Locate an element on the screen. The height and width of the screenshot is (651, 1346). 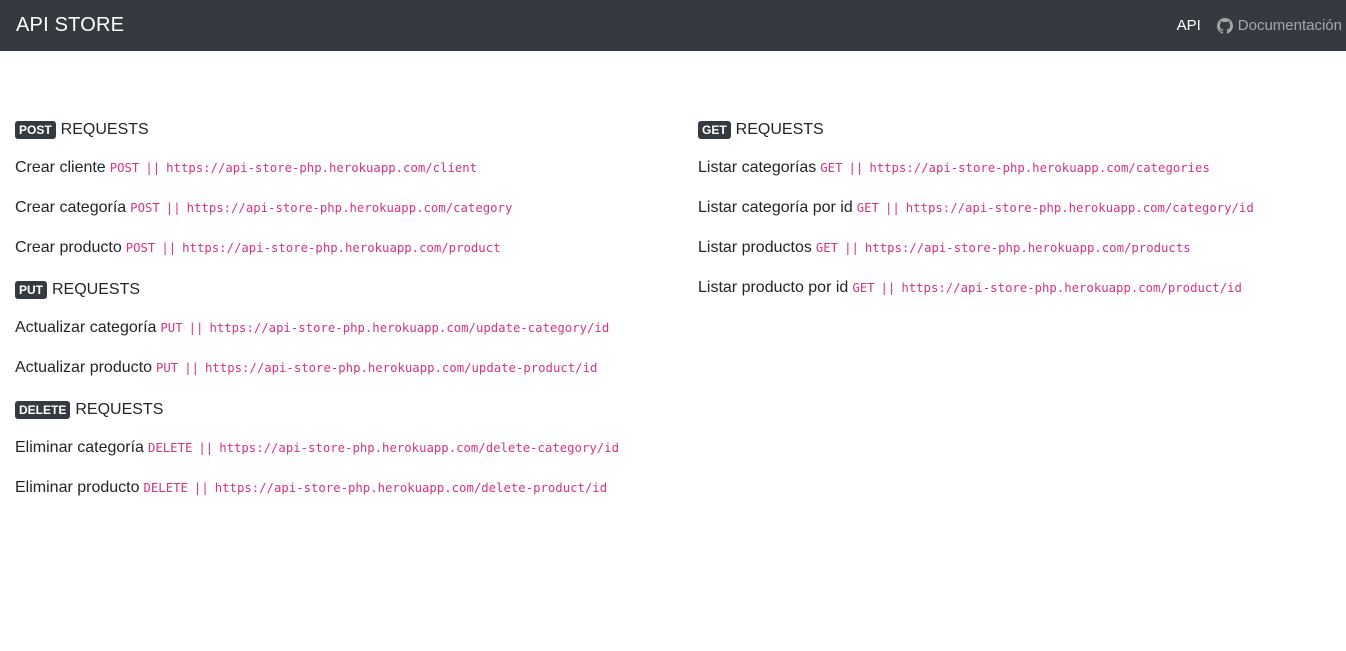
put-section-title: REQUESTS is located at coordinates (96, 289).